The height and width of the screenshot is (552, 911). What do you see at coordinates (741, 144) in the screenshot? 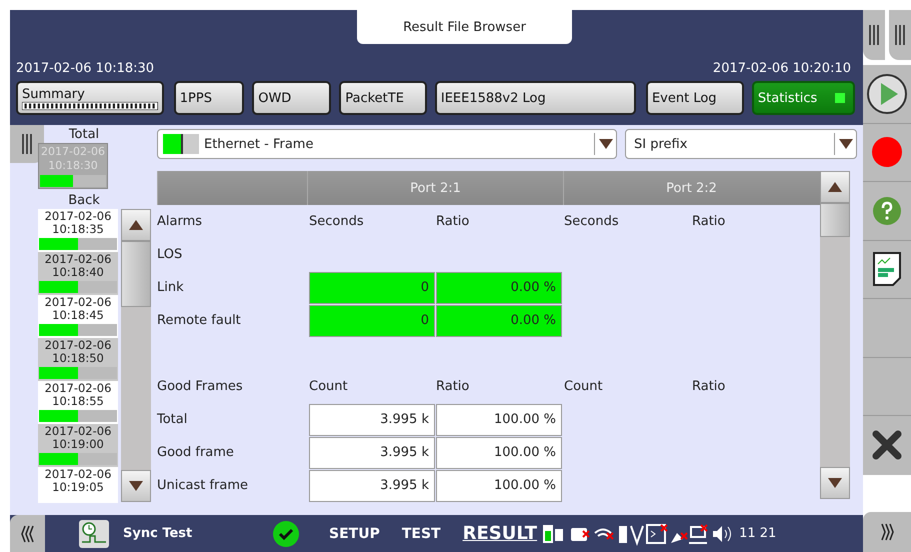
I see `dropdown: SI prefix` at bounding box center [741, 144].